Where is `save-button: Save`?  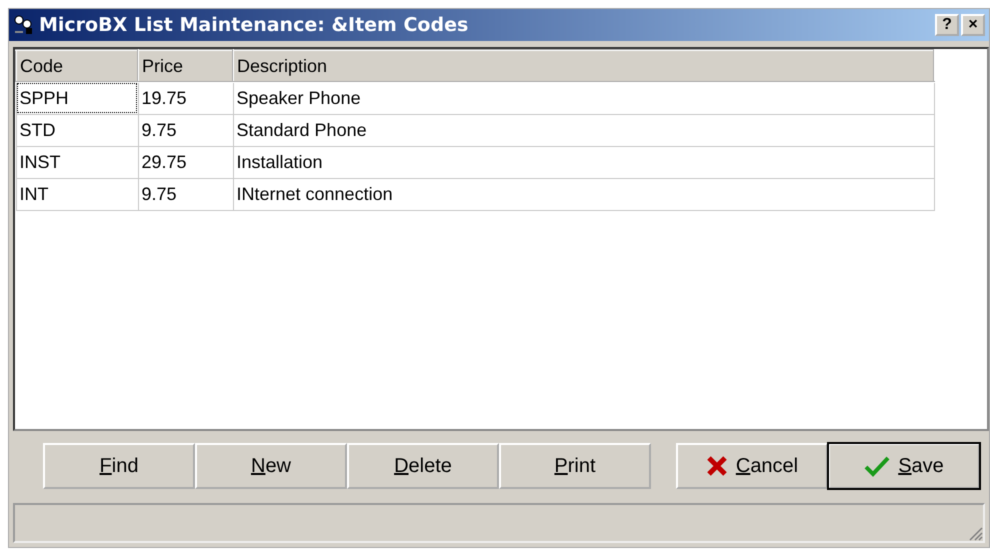 save-button: Save is located at coordinates (904, 466).